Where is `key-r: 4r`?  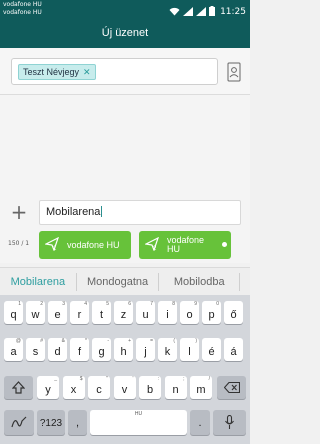
key-r: 4r is located at coordinates (79, 312).